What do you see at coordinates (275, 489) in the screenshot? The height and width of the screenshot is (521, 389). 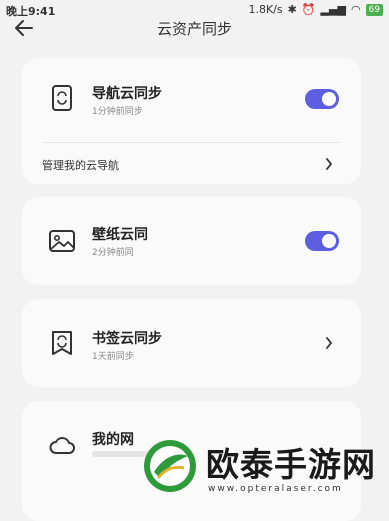 I see `watermark-url: www.opteralaser.com` at bounding box center [275, 489].